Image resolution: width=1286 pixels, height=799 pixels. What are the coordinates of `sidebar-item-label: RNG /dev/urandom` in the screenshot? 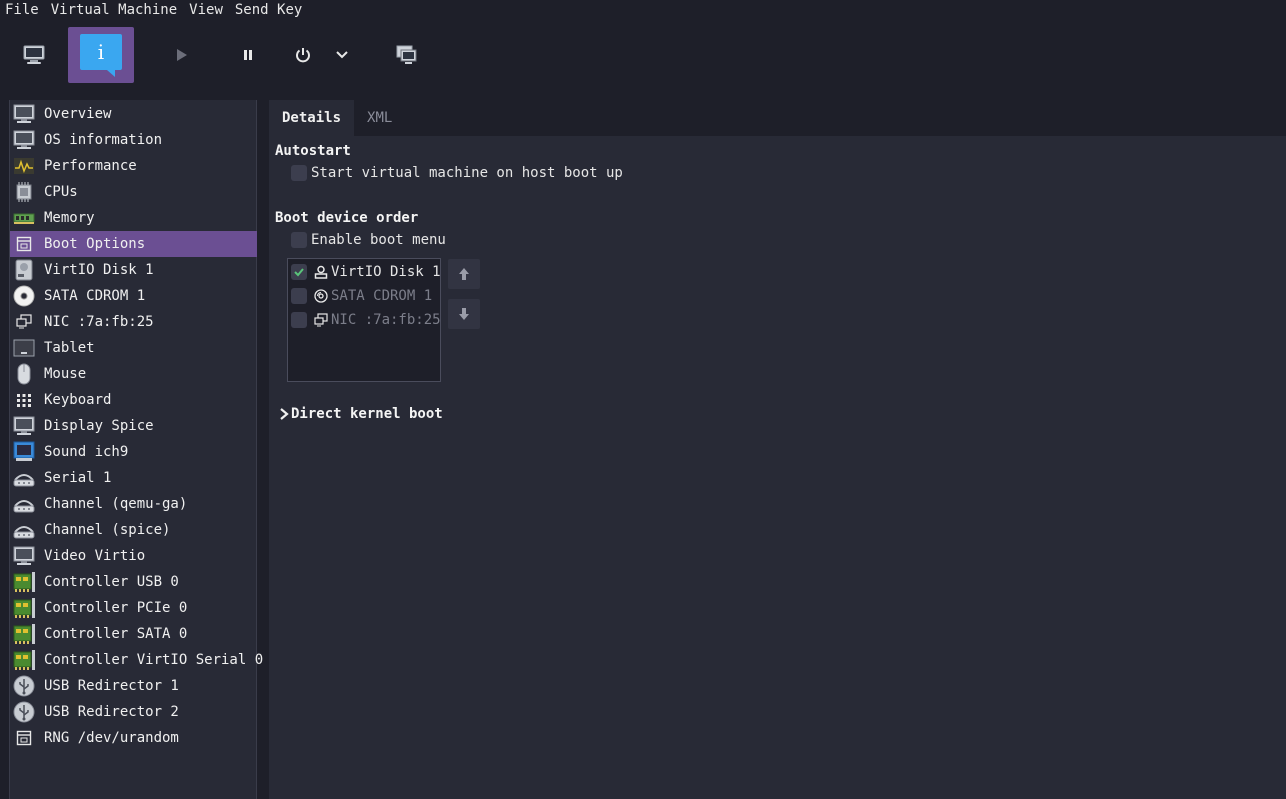 It's located at (111, 738).